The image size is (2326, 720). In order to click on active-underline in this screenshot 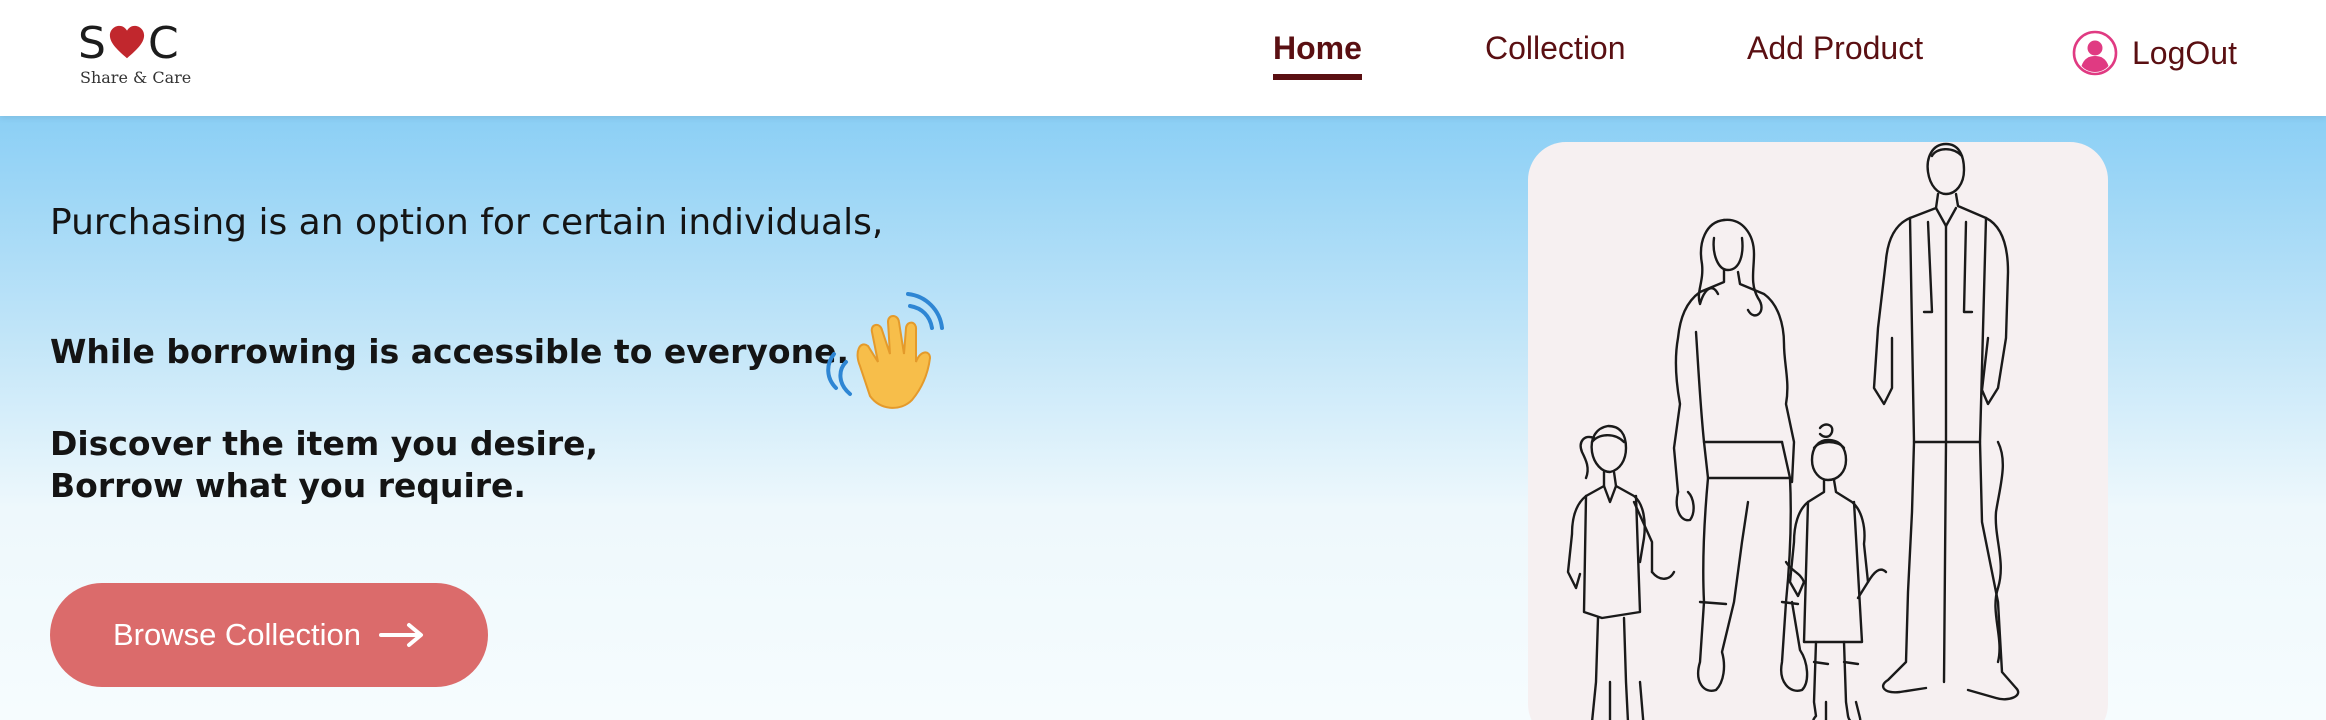, I will do `click(1317, 77)`.